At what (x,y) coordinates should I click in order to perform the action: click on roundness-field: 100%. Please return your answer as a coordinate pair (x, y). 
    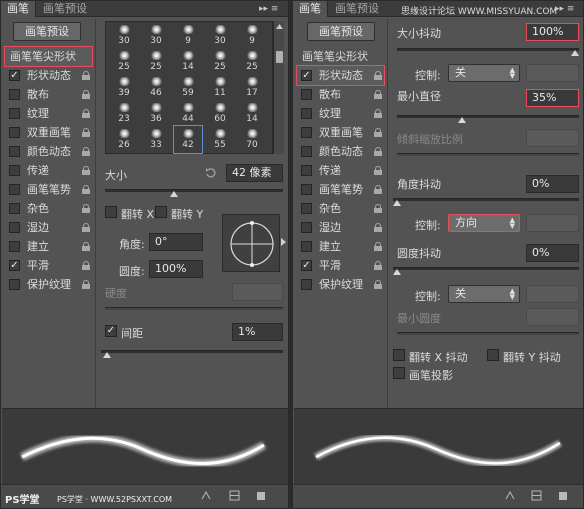
    Looking at the image, I should click on (176, 269).